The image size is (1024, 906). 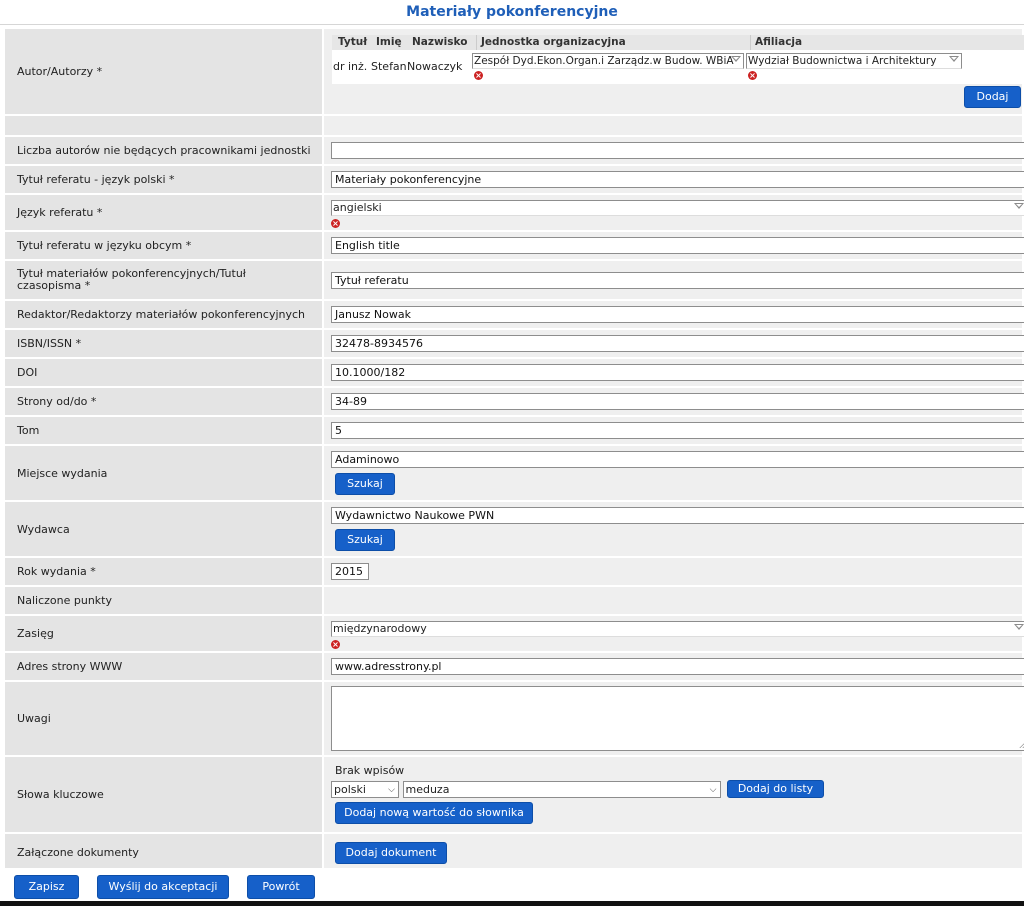 What do you see at coordinates (164, 213) in the screenshot?
I see `language-label: Język referatu *` at bounding box center [164, 213].